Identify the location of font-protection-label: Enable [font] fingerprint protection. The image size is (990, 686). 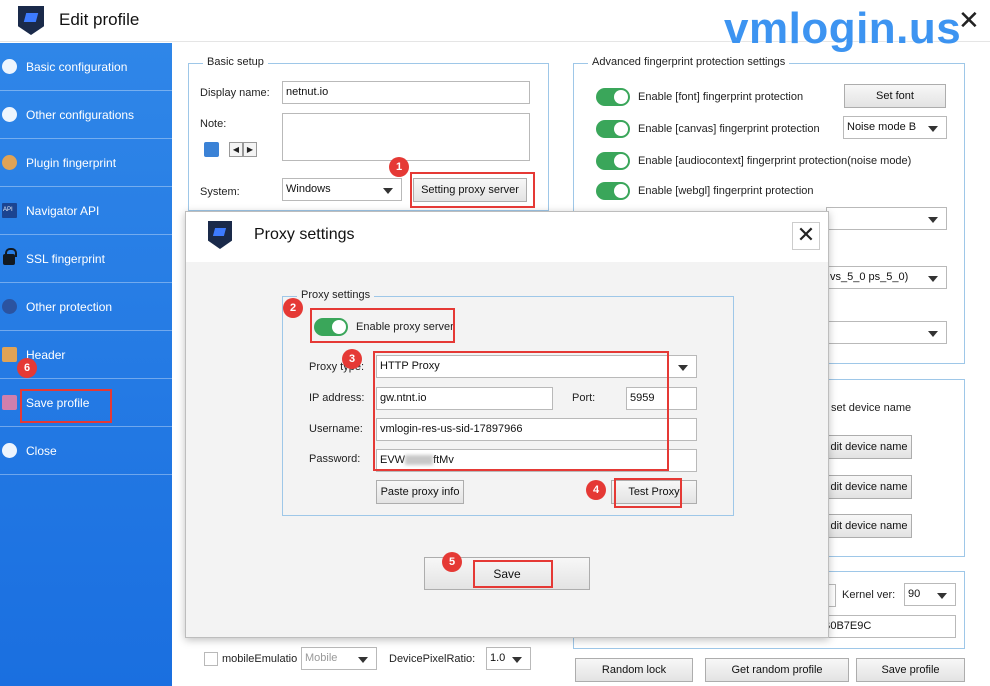
(721, 97).